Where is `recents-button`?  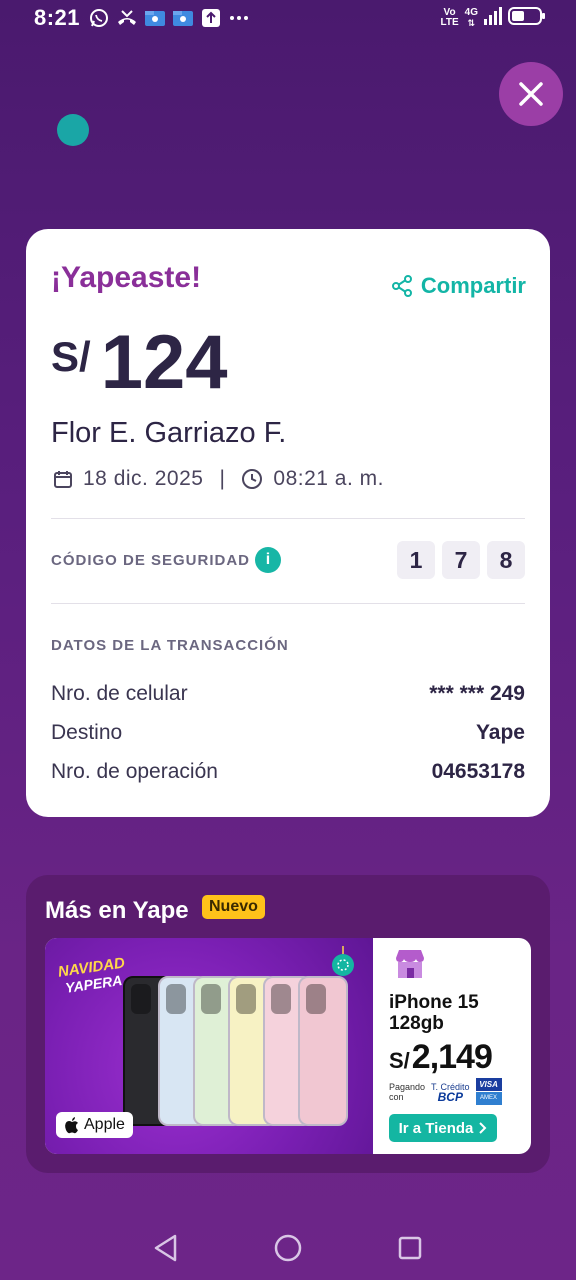 recents-button is located at coordinates (410, 1248).